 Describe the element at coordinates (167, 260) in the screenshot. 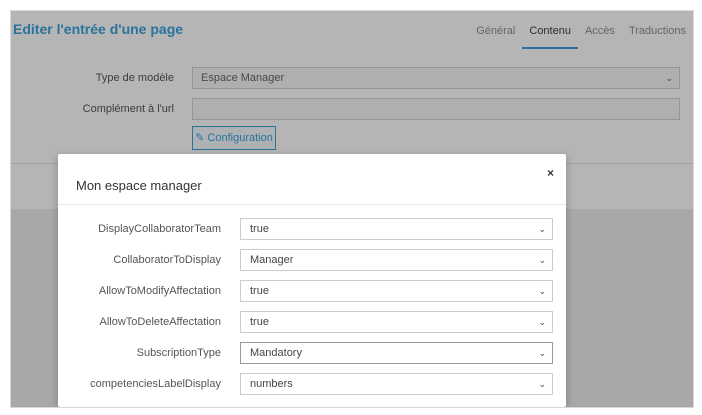

I see `field-label-collaborator-to-display: CollaboratorToDisplay` at that location.